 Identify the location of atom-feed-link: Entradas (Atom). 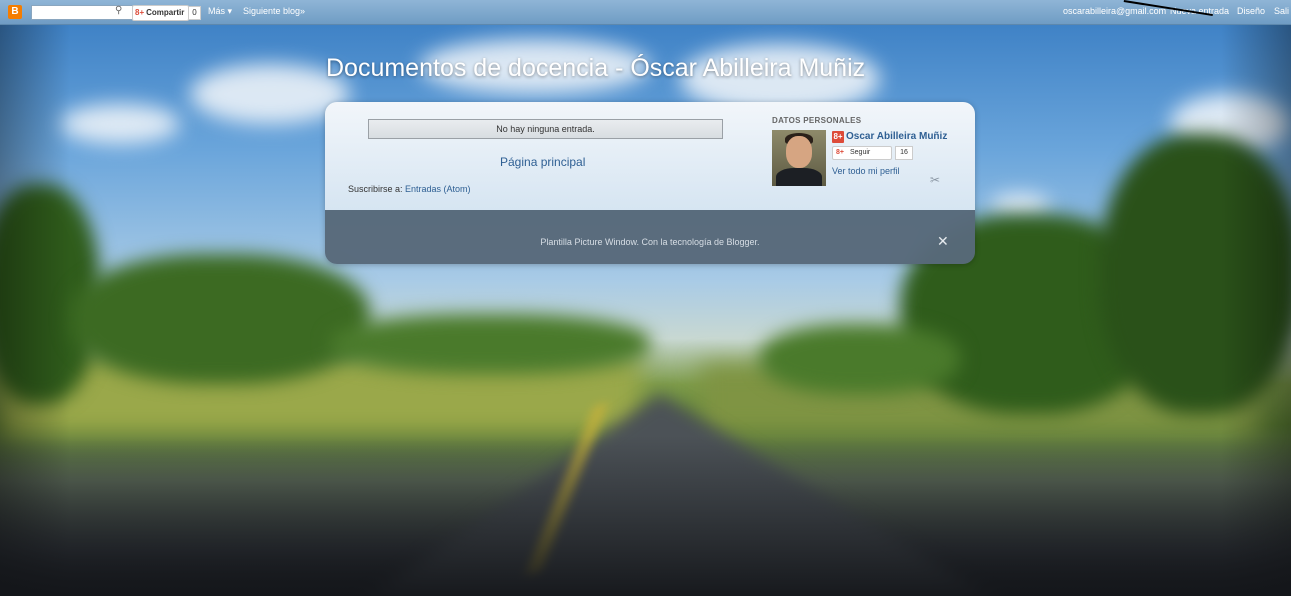
(438, 189).